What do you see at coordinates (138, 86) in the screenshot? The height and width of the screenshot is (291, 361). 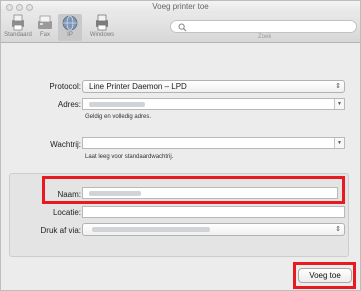 I see `protocol-value: Line Printer Daemon – LPD` at bounding box center [138, 86].